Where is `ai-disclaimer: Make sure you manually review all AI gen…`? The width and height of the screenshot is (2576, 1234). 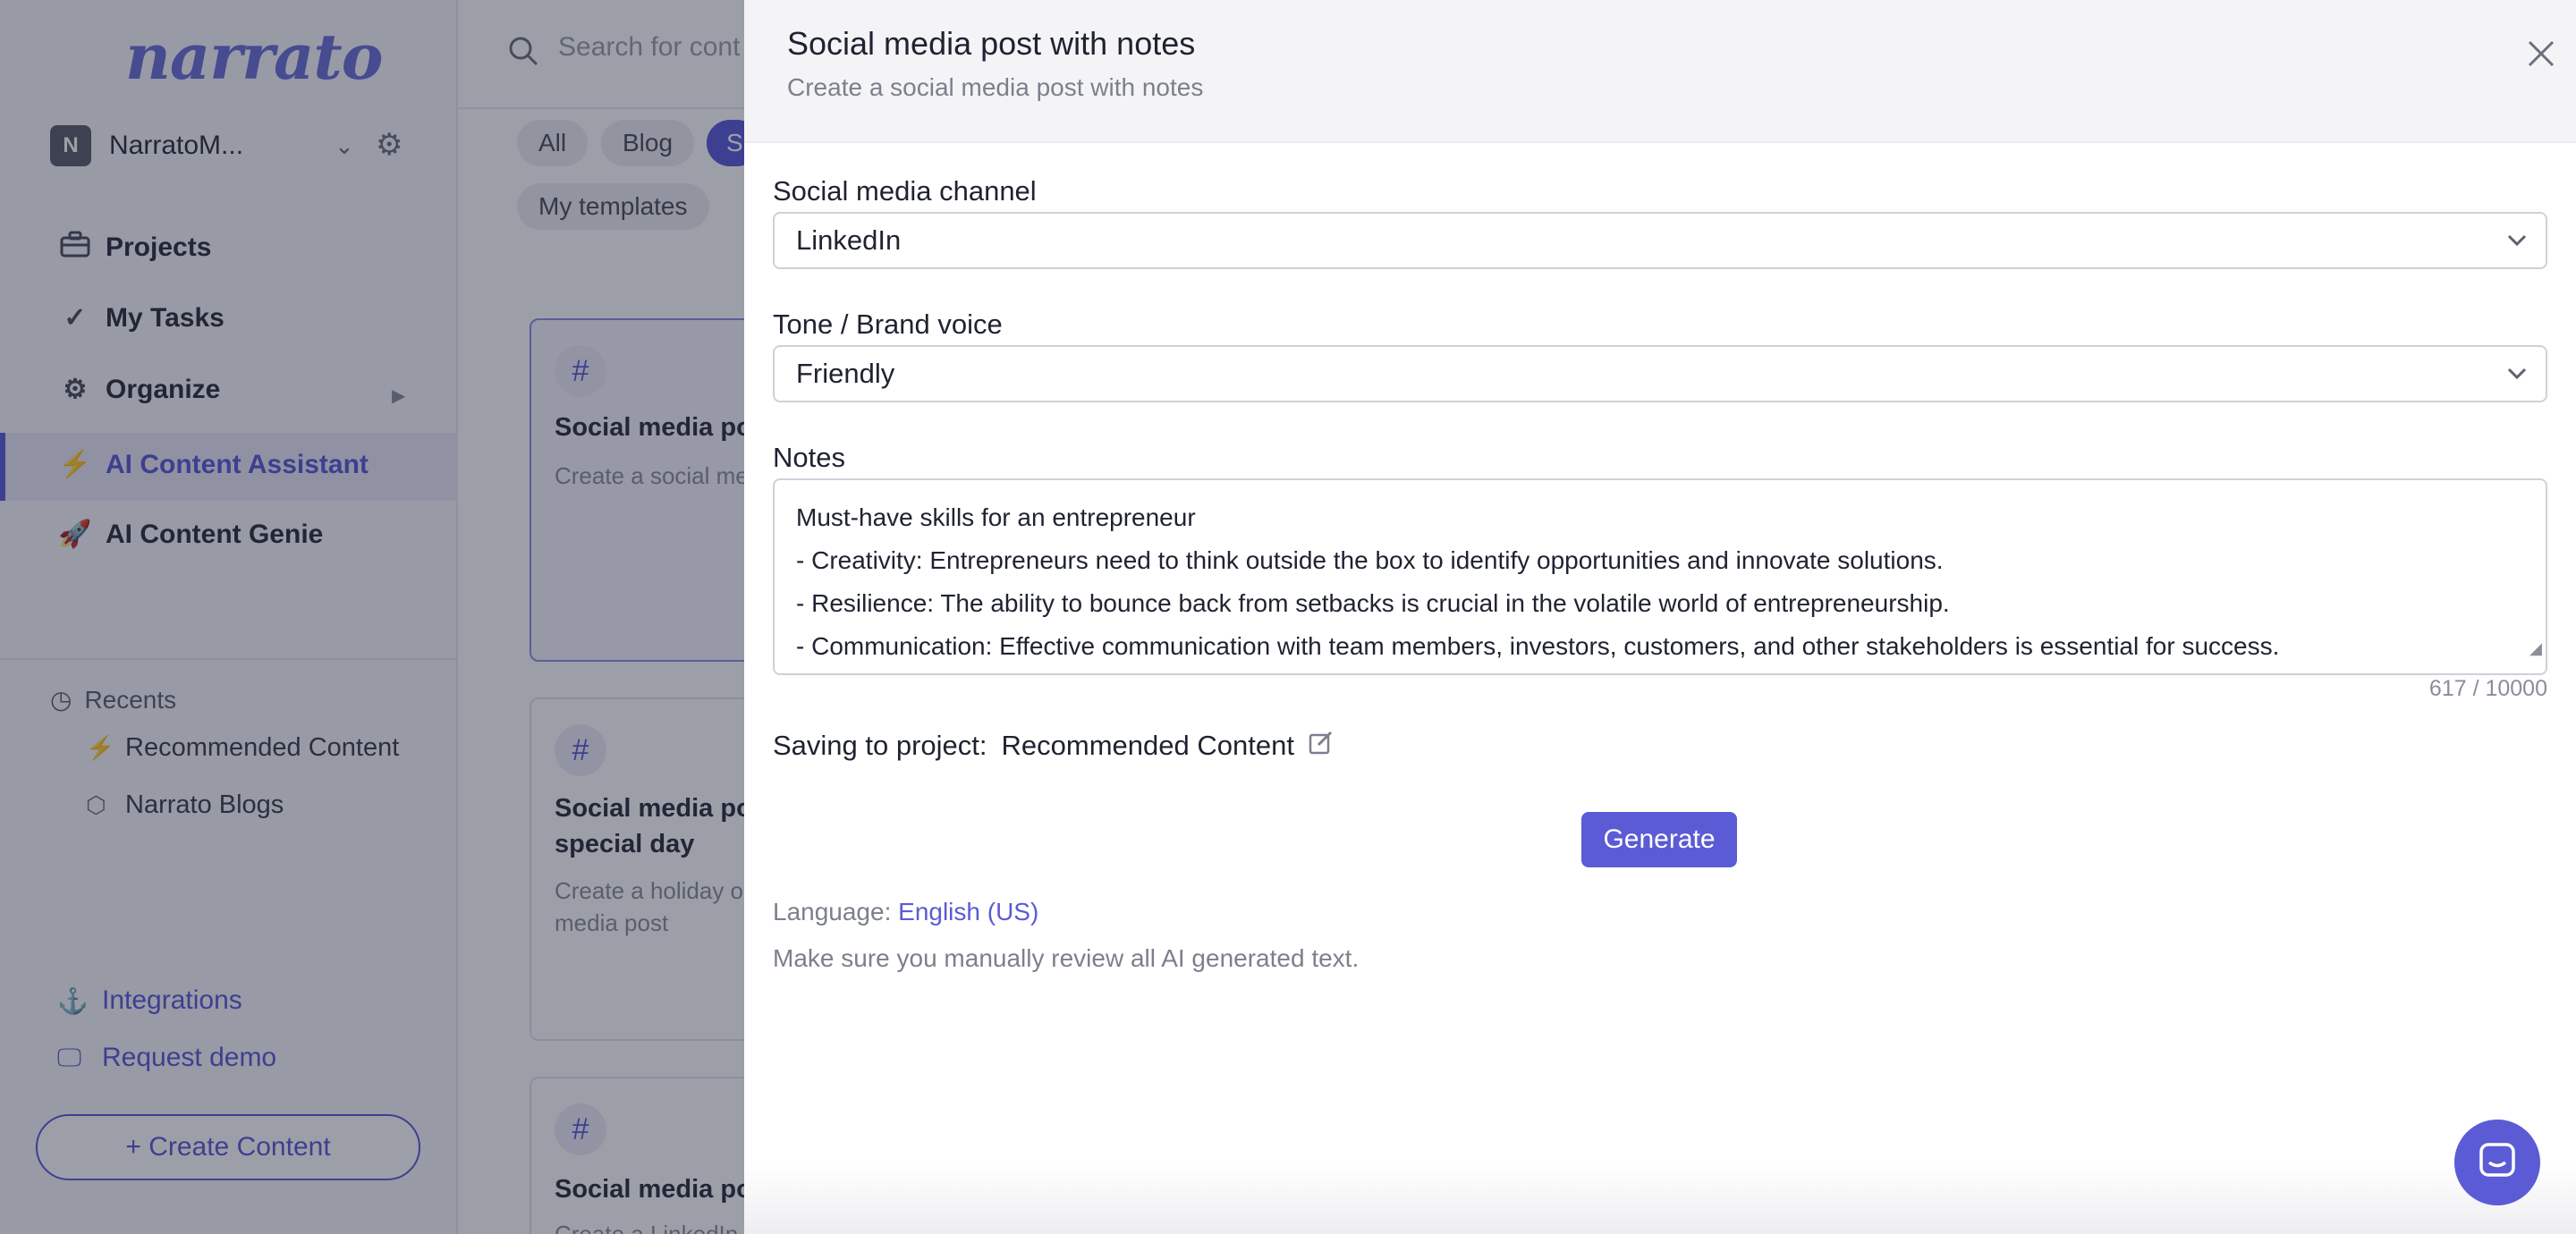
ai-disclaimer: Make sure you manually review all AI gen… is located at coordinates (1066, 958).